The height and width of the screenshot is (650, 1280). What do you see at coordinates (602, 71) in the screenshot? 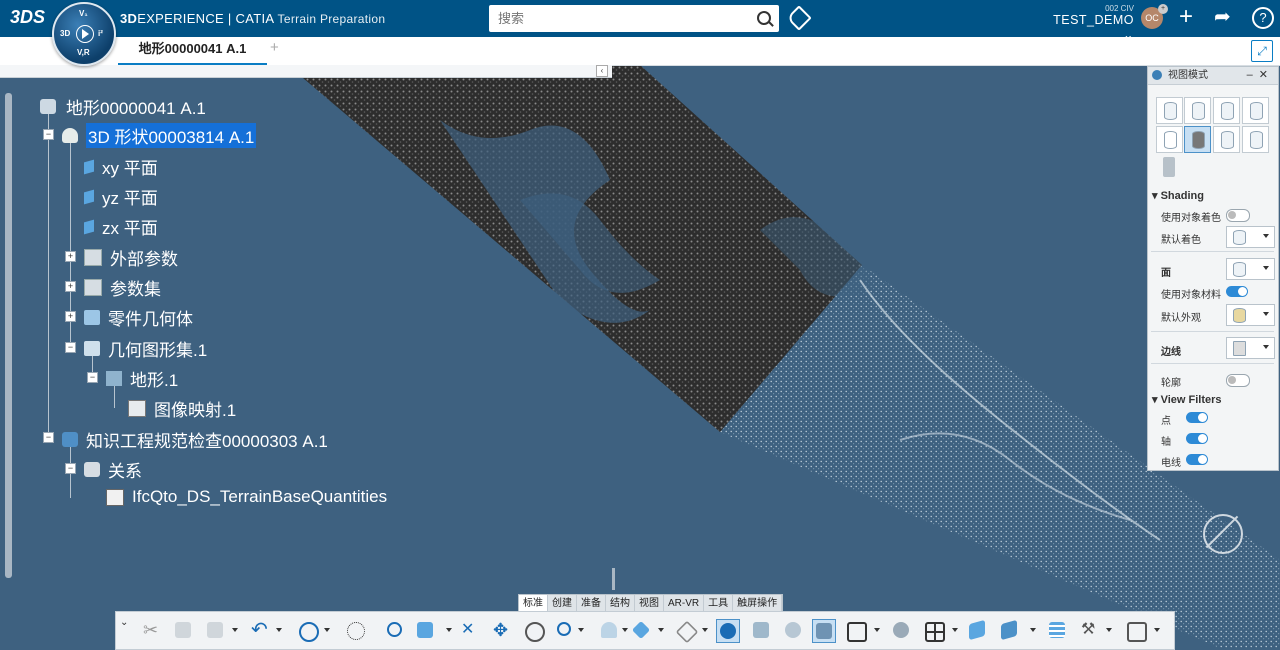
I see `collapse-tree-icon: ‹` at bounding box center [602, 71].